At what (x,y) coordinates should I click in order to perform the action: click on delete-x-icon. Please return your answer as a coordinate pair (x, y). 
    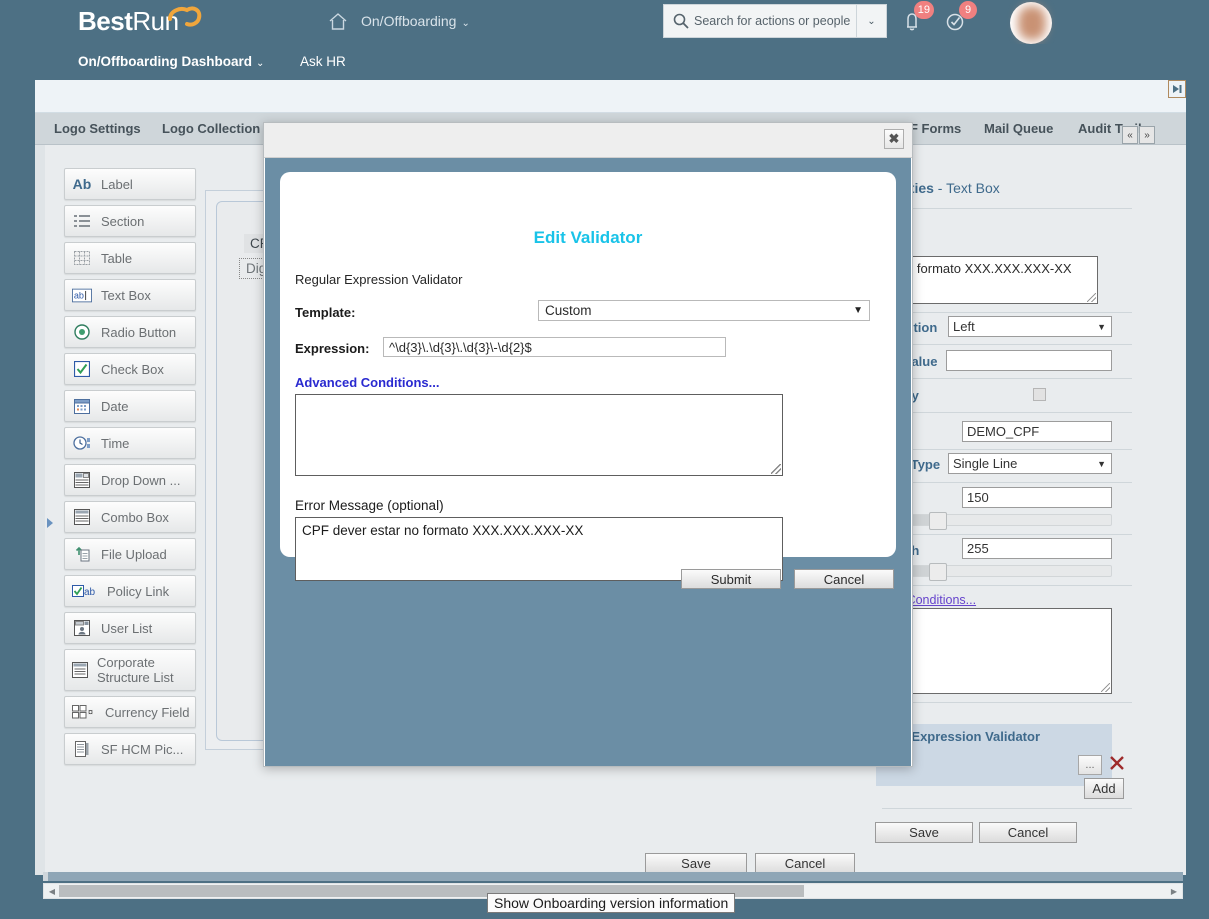
    Looking at the image, I should click on (1117, 763).